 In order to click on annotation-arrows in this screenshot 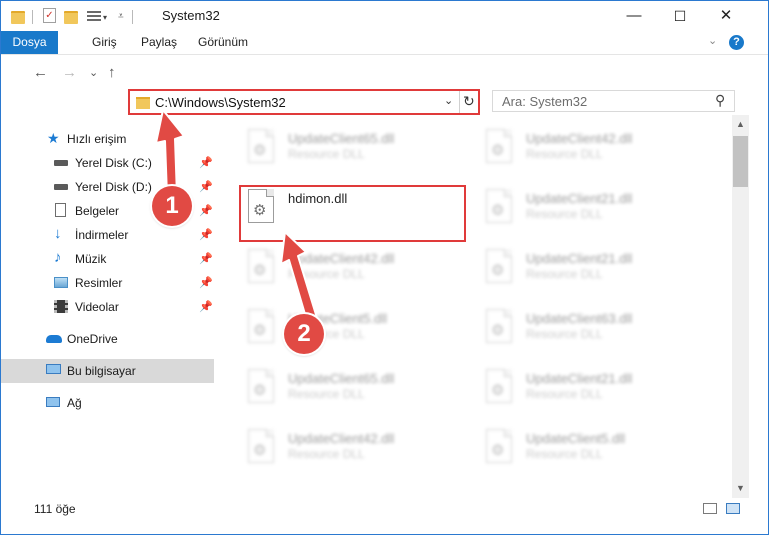, I will do `click(236, 215)`.